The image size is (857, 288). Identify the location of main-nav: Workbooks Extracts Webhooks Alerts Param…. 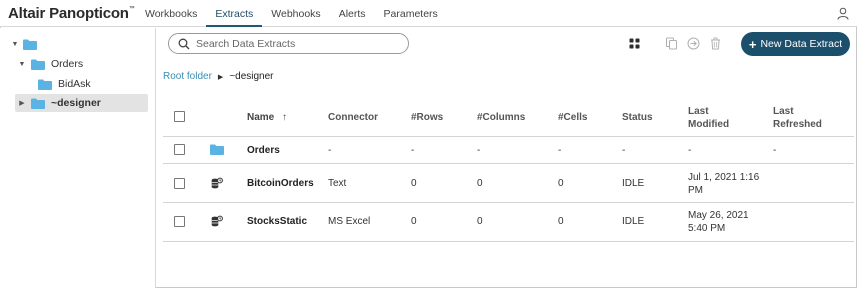
(291, 13).